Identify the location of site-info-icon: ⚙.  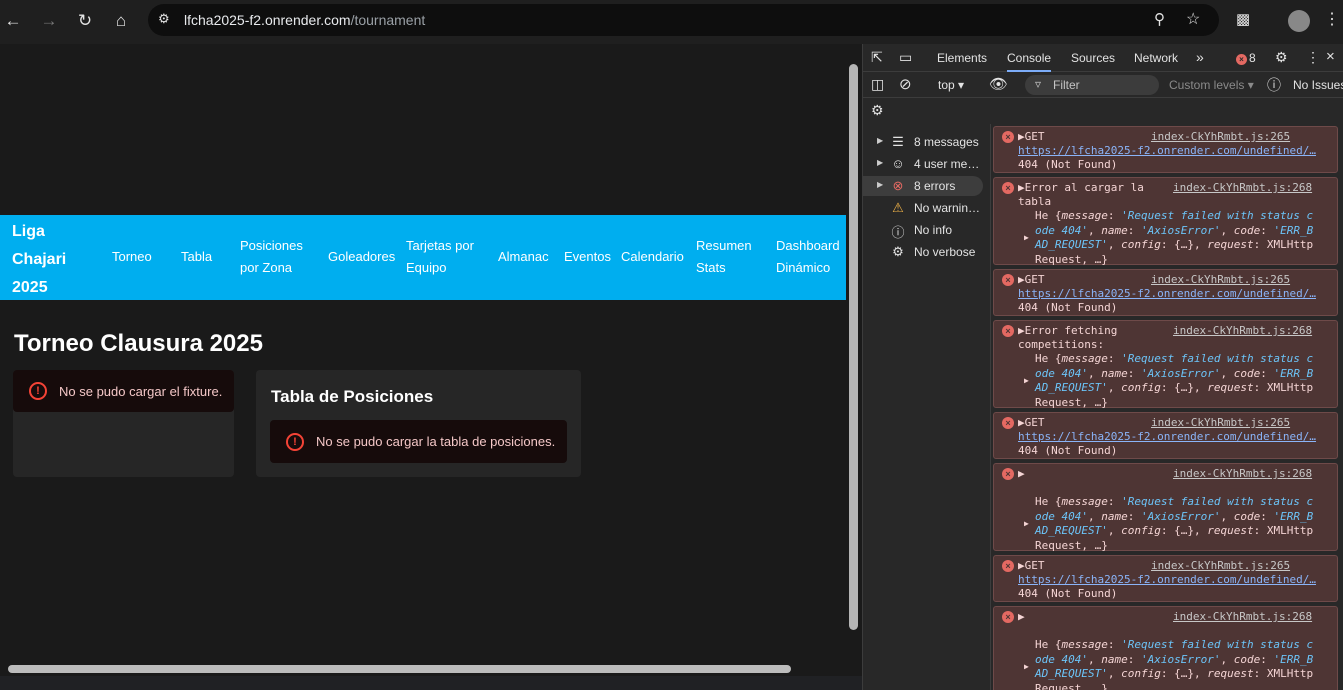
(164, 19).